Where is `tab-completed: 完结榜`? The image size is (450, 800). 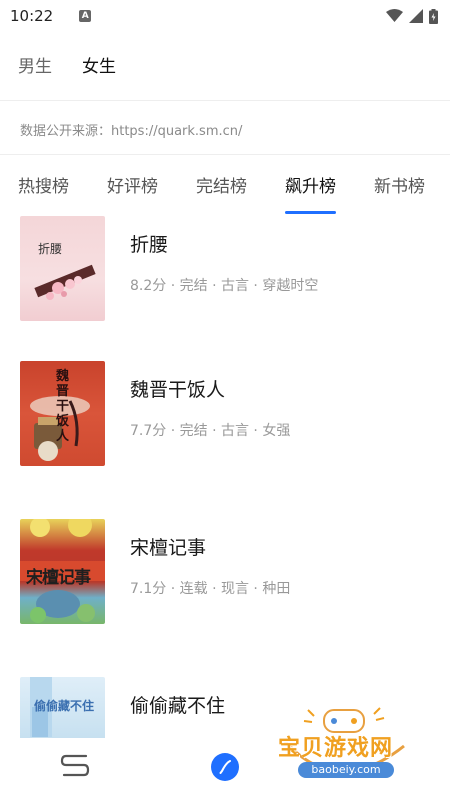
tab-completed: 完结榜 is located at coordinates (212, 194).